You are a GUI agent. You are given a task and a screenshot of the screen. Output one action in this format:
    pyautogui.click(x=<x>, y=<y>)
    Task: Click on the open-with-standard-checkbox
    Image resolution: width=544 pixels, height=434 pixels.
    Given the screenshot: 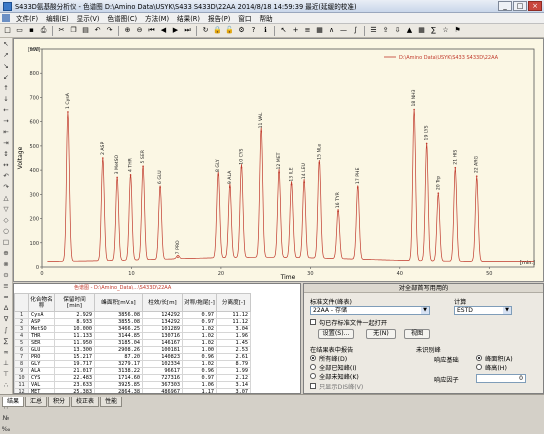 What is the action you would take?
    pyautogui.click(x=313, y=322)
    